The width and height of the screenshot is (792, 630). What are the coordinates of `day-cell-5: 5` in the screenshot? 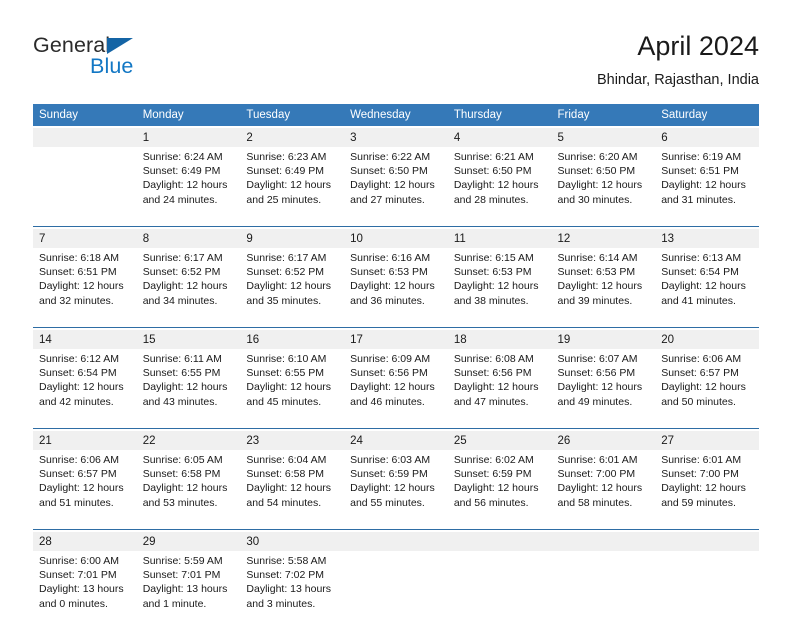 It's located at (603, 137).